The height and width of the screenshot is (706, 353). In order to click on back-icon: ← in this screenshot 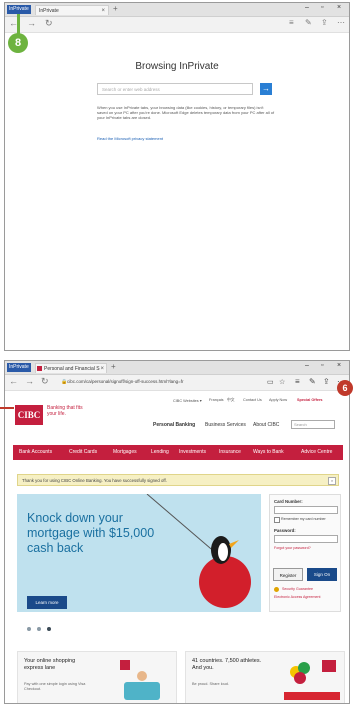, I will do `click(13, 381)`.